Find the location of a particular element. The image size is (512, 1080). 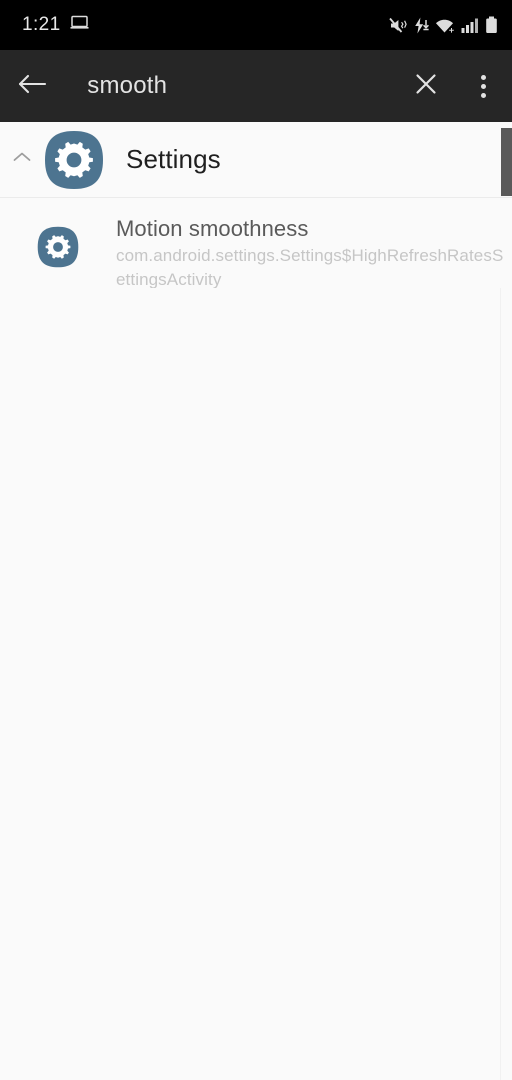

chevron-up-icon is located at coordinates (22, 159).